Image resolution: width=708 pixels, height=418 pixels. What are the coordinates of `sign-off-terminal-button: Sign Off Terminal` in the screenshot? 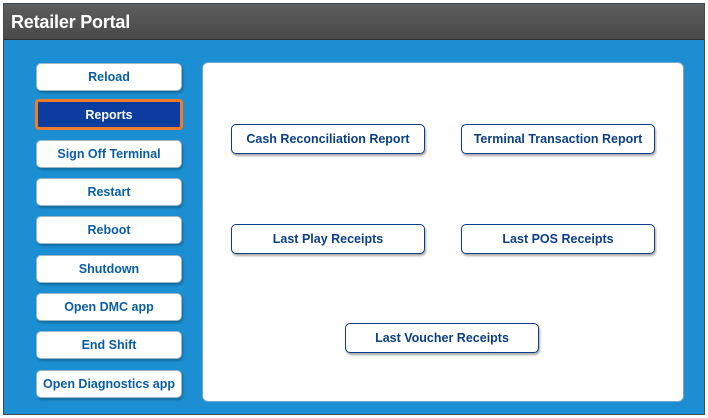 It's located at (109, 154).